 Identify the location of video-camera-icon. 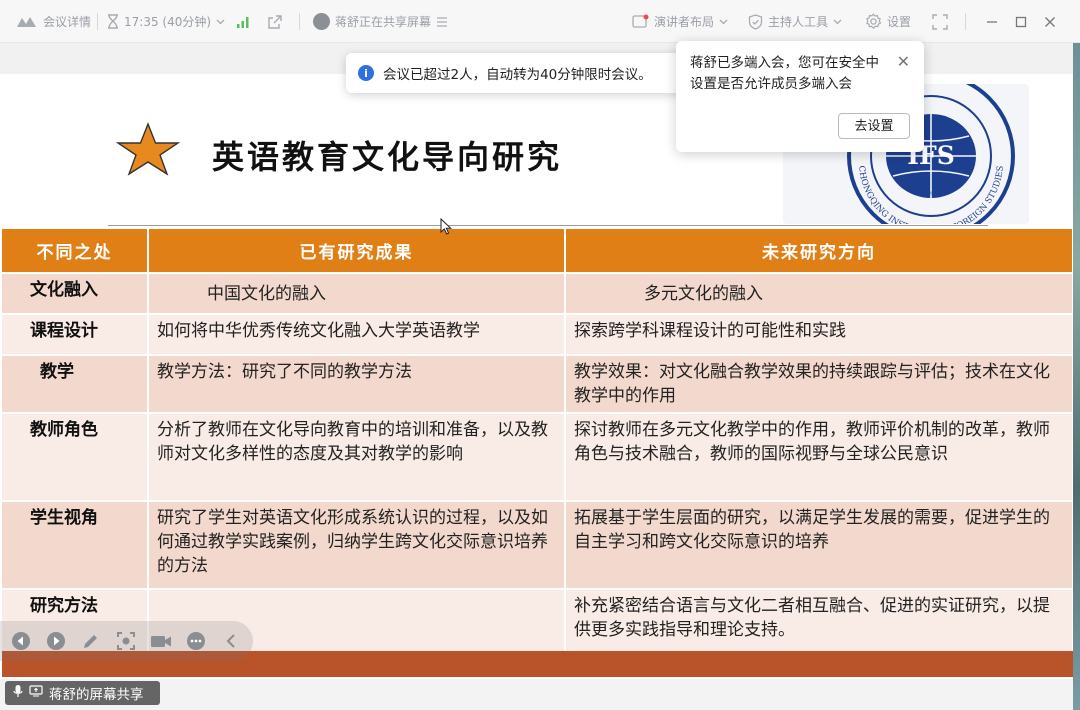
(161, 641).